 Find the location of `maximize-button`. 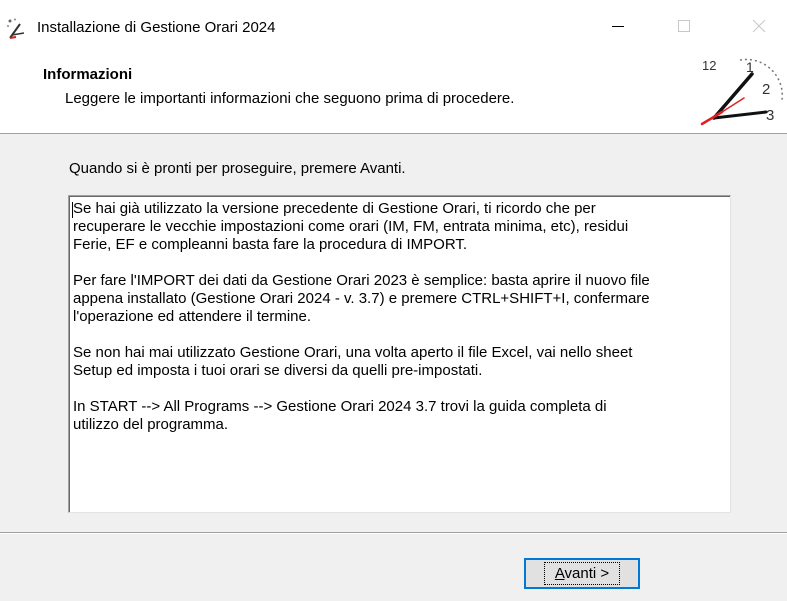

maximize-button is located at coordinates (684, 26).